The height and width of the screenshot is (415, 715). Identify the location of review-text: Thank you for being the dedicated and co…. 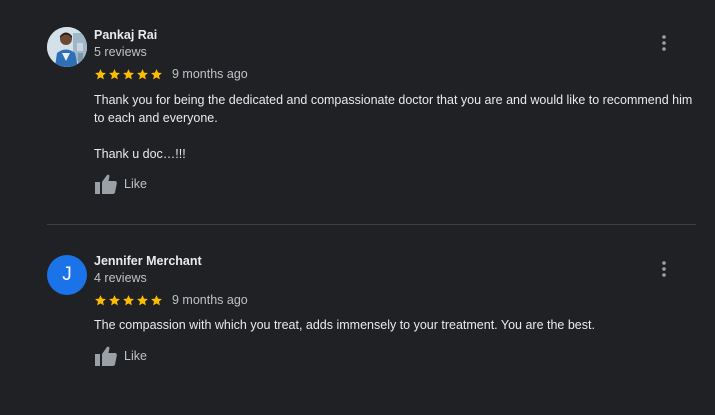
(393, 109).